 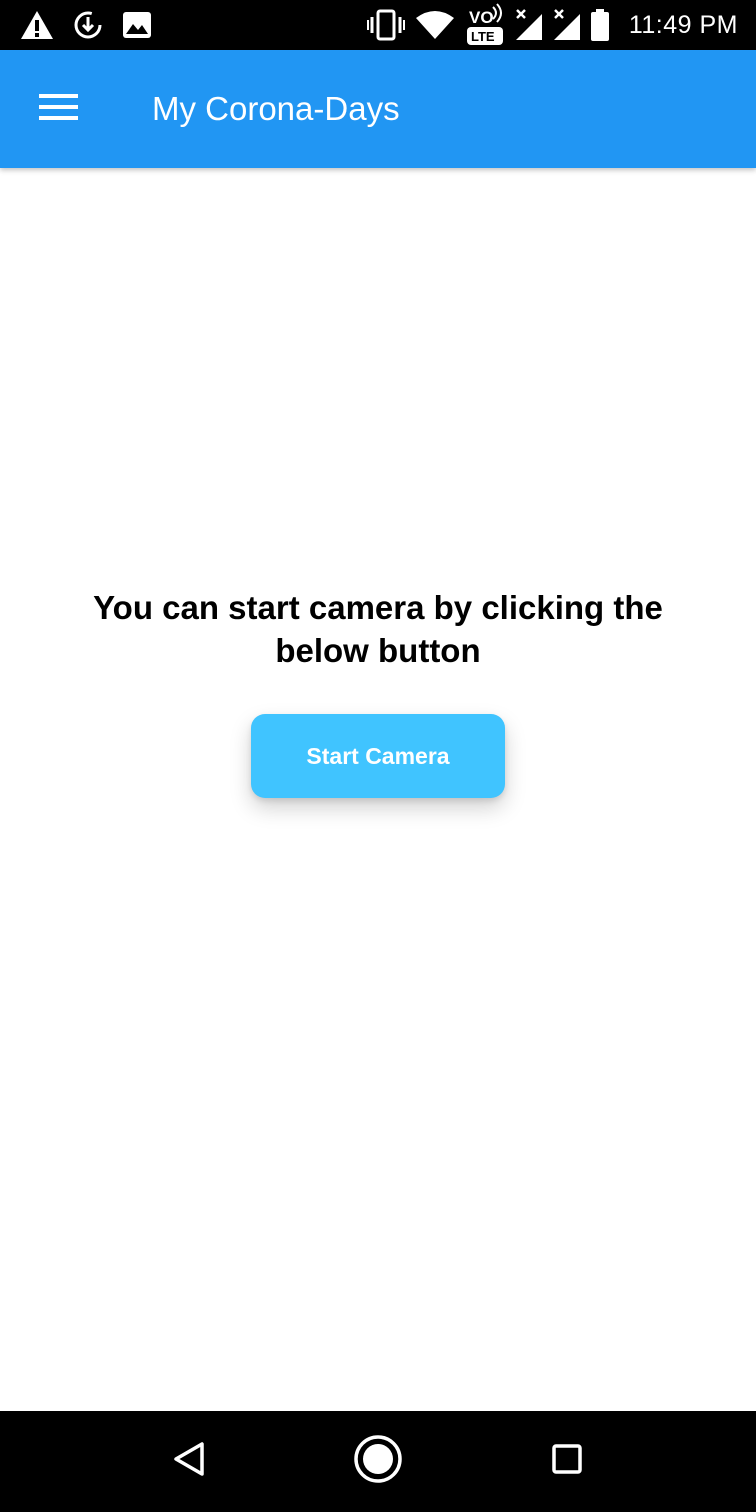 I want to click on sync-download-icon, so click(x=88, y=25).